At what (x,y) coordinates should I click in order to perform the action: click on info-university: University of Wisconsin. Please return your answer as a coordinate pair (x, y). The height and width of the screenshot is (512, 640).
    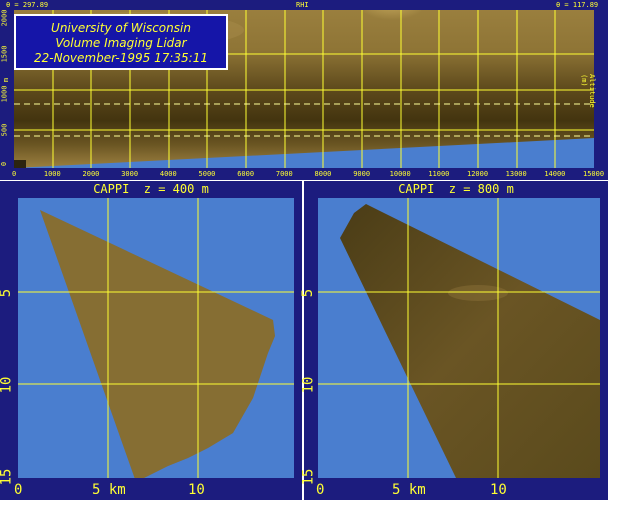
    Looking at the image, I should click on (121, 28).